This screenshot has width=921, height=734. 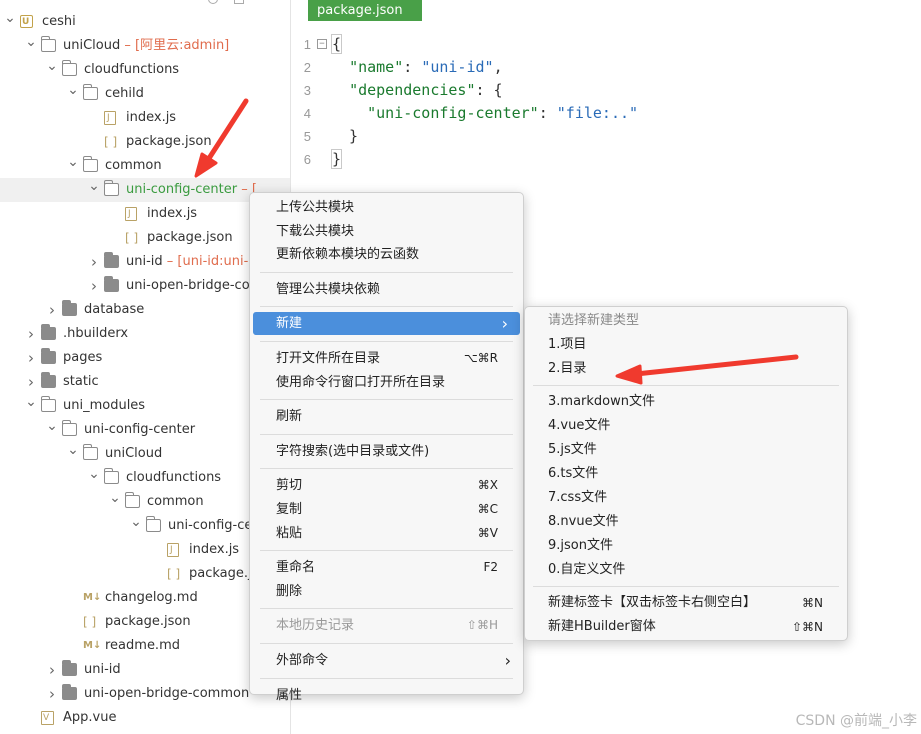 I want to click on tree-item-ucc-package-json: [ ] package.json, so click(x=145, y=238).